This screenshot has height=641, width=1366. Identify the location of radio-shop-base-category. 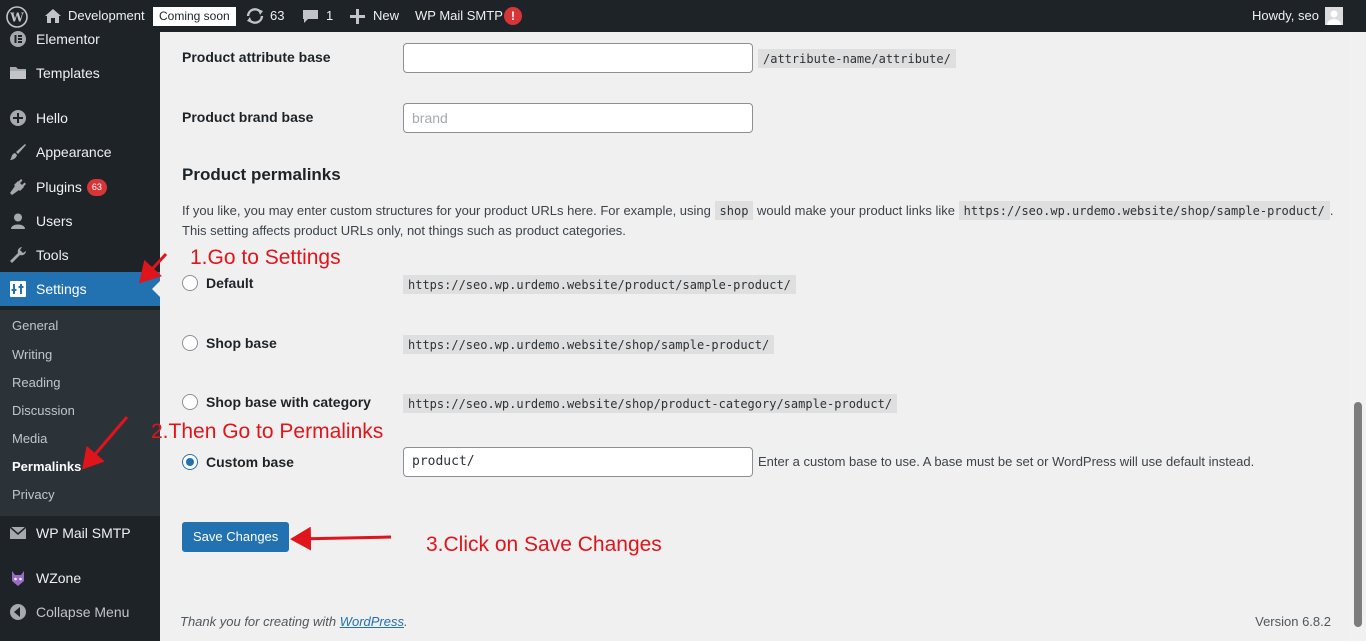
(190, 402).